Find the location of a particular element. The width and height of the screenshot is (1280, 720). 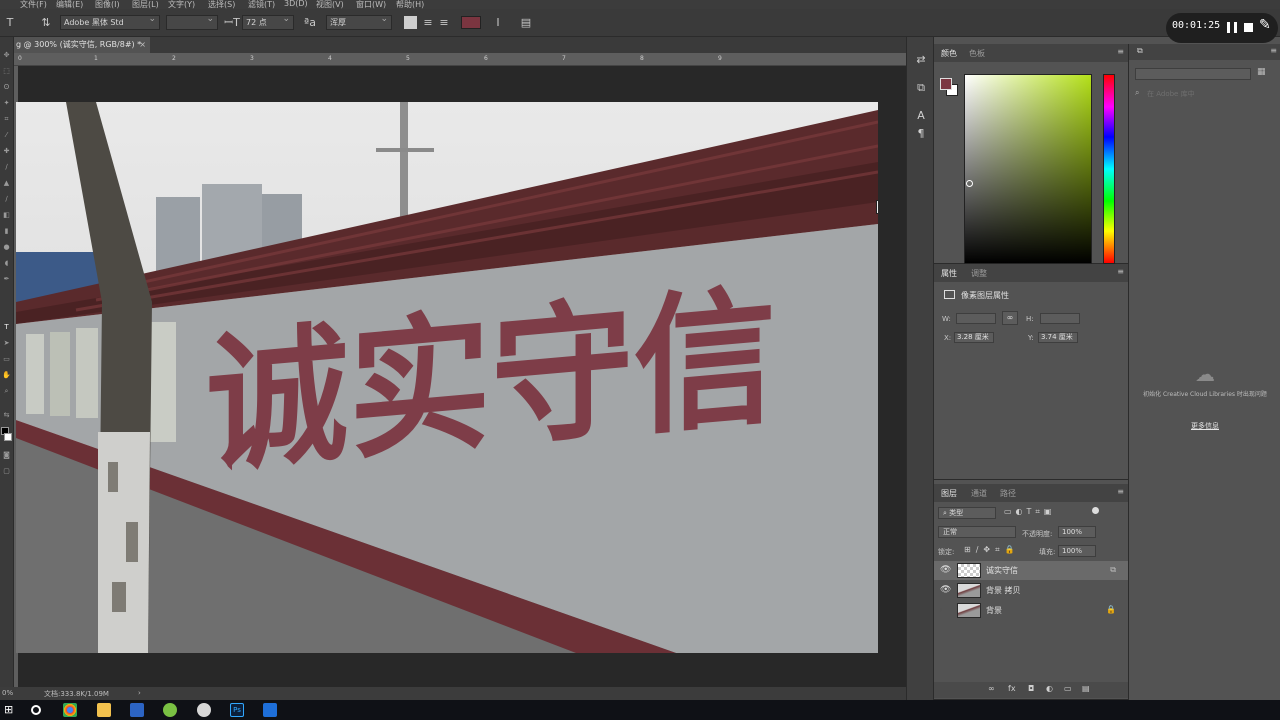

menu-layer: 图层(L) is located at coordinates (145, 4).